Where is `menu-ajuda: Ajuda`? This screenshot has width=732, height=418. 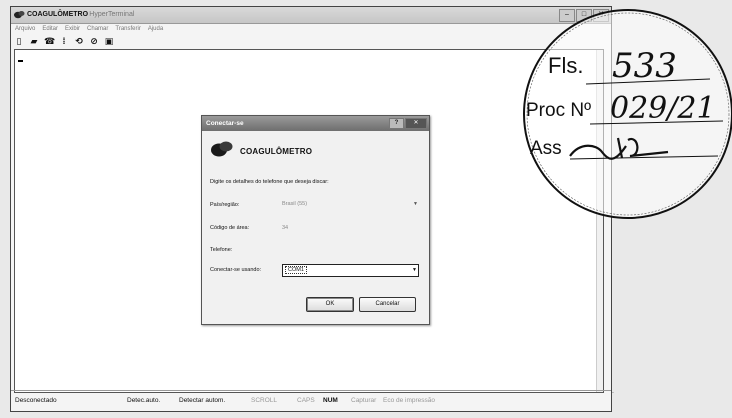
menu-ajuda: Ajuda is located at coordinates (155, 29).